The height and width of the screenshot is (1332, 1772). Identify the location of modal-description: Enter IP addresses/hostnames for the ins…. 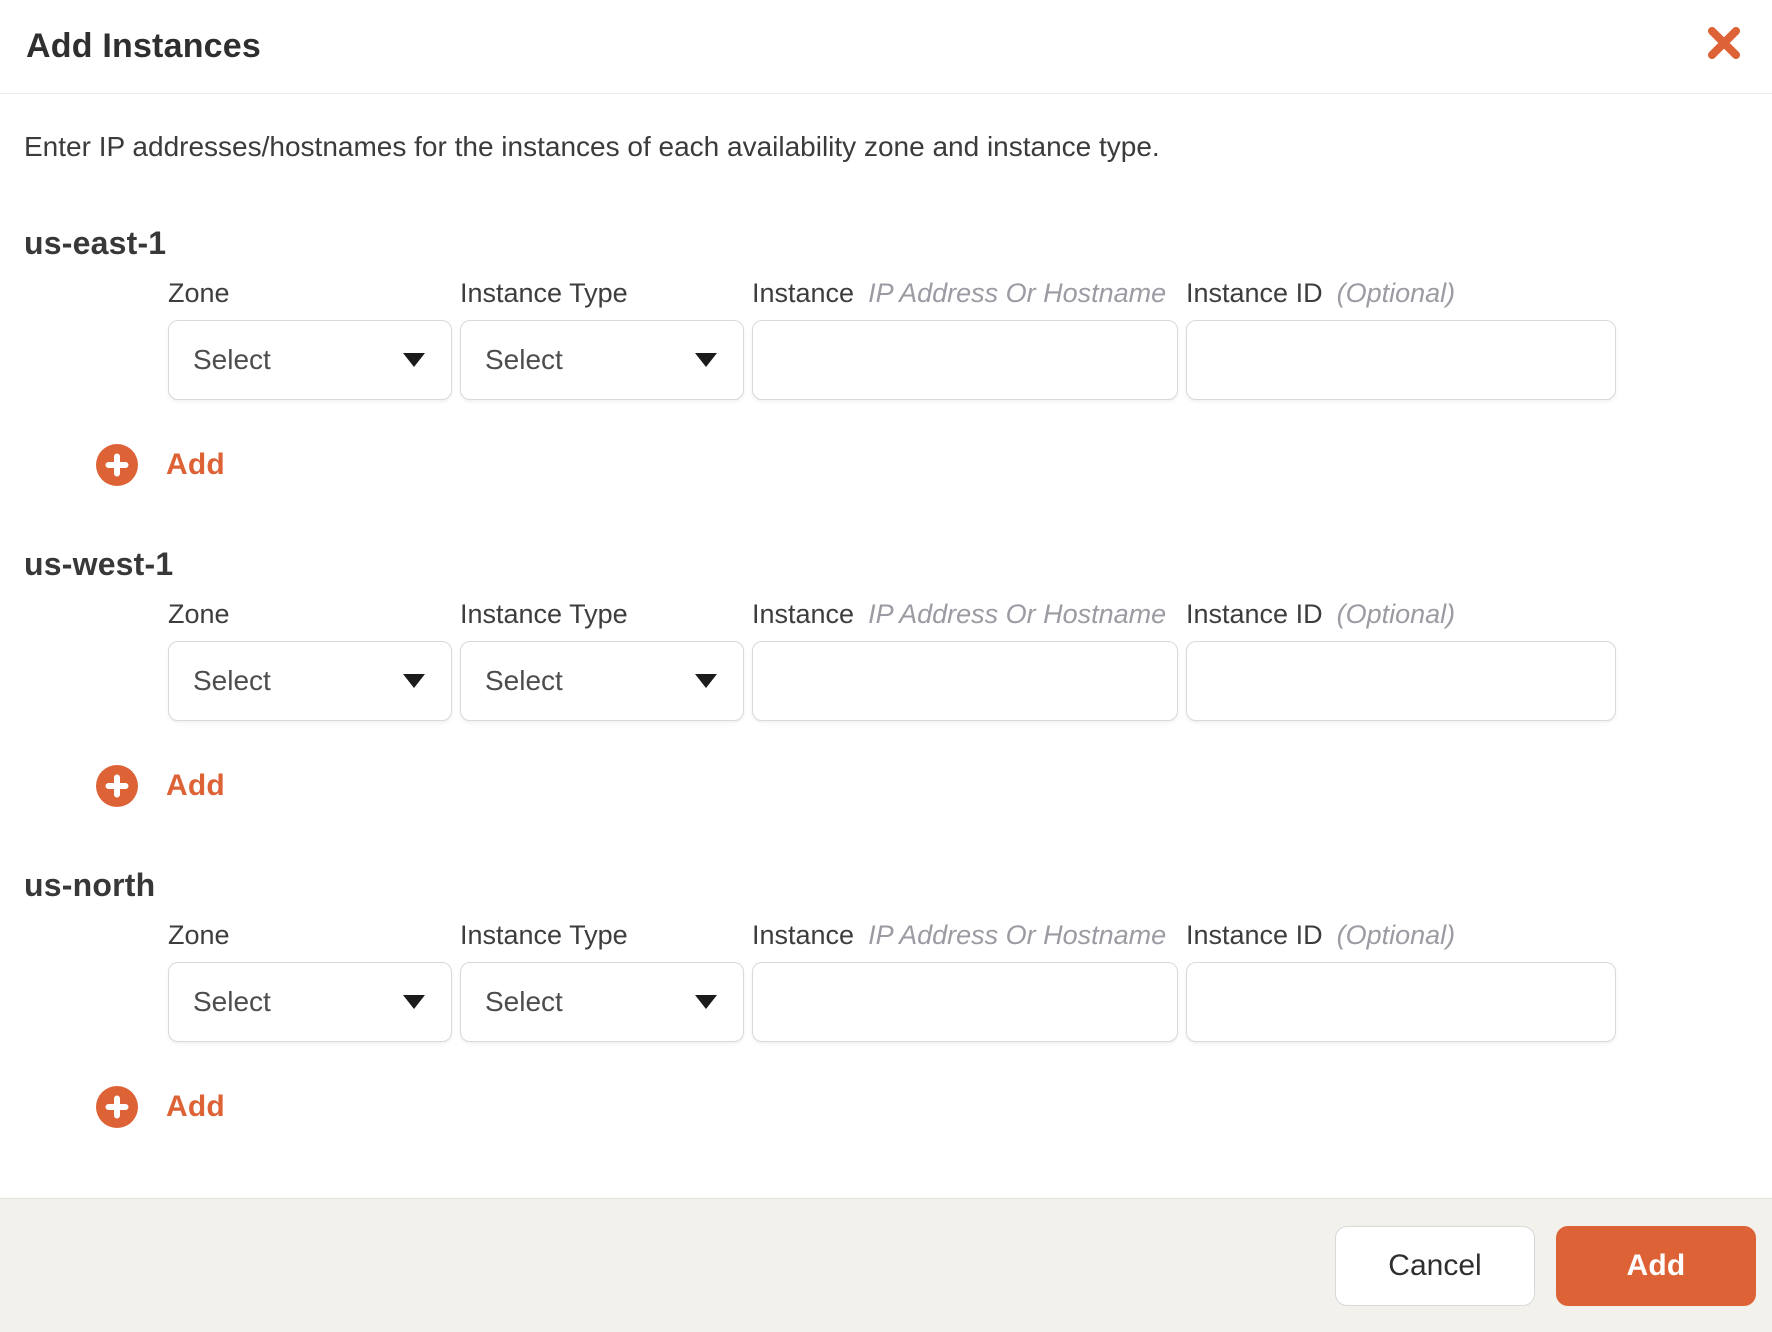
(592, 146).